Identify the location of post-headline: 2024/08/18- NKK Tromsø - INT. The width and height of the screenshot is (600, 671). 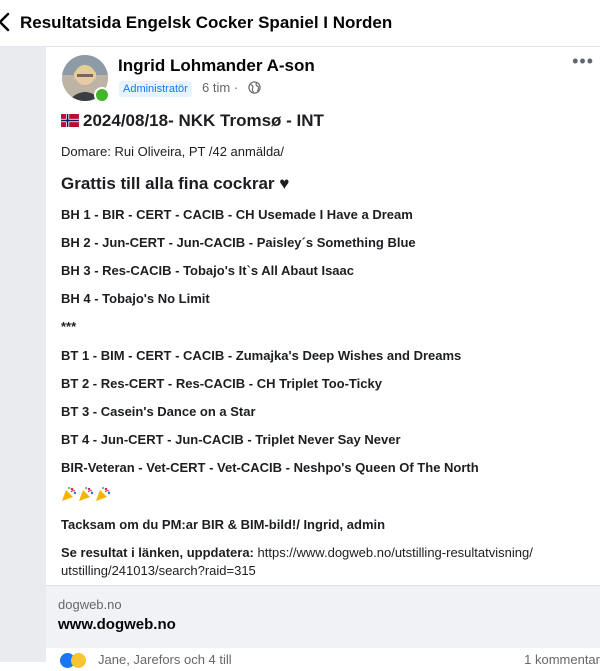
(192, 121).